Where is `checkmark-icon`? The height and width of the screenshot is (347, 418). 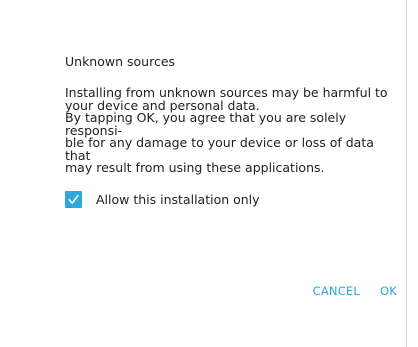 checkmark-icon is located at coordinates (73, 199).